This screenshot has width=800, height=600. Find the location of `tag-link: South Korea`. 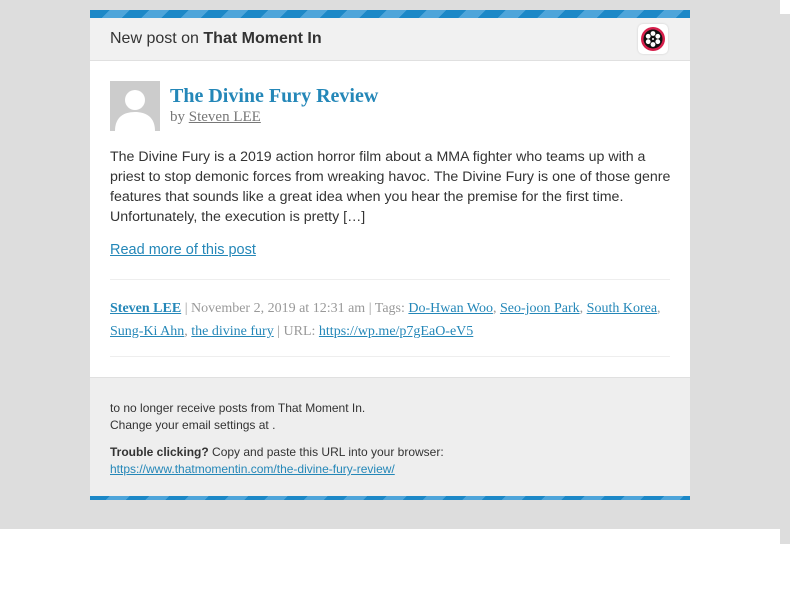

tag-link: South Korea is located at coordinates (622, 308).